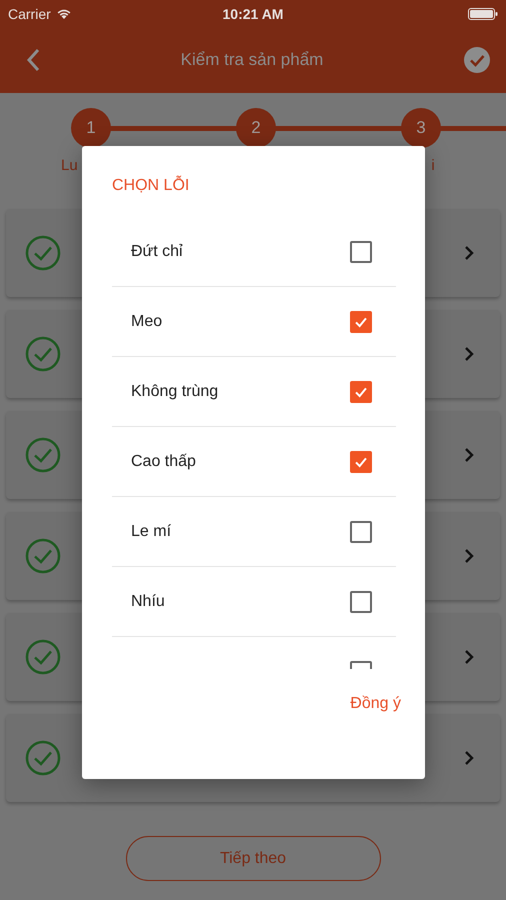  Describe the element at coordinates (29, 14) in the screenshot. I see `carrier-label: Carrier` at that location.